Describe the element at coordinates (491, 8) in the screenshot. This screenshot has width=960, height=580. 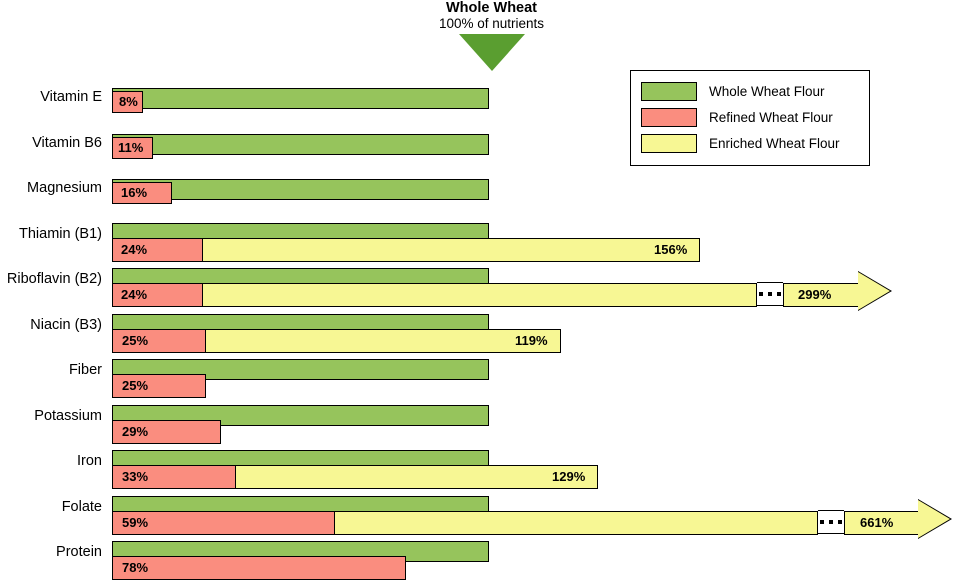
I see `marker-title: Whole Wheat` at that location.